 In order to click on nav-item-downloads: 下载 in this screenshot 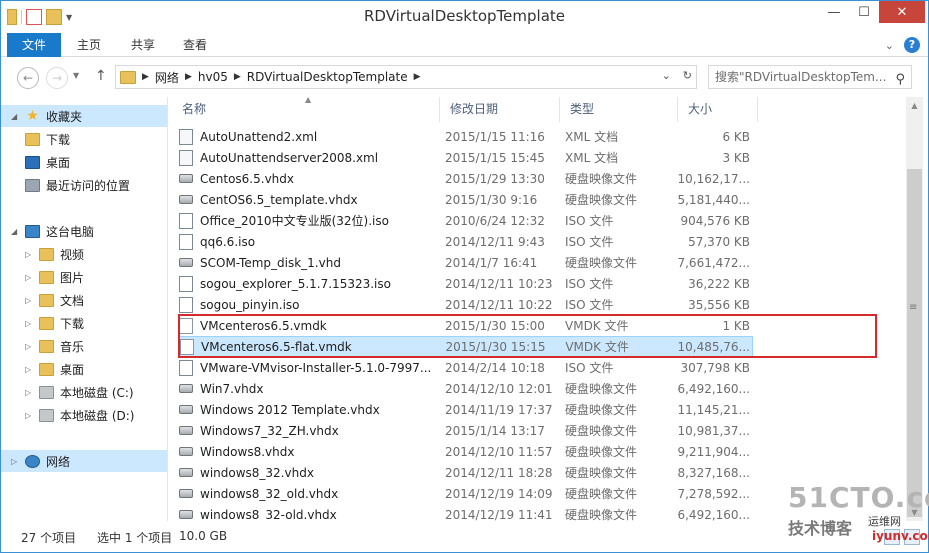, I will do `click(84, 139)`.